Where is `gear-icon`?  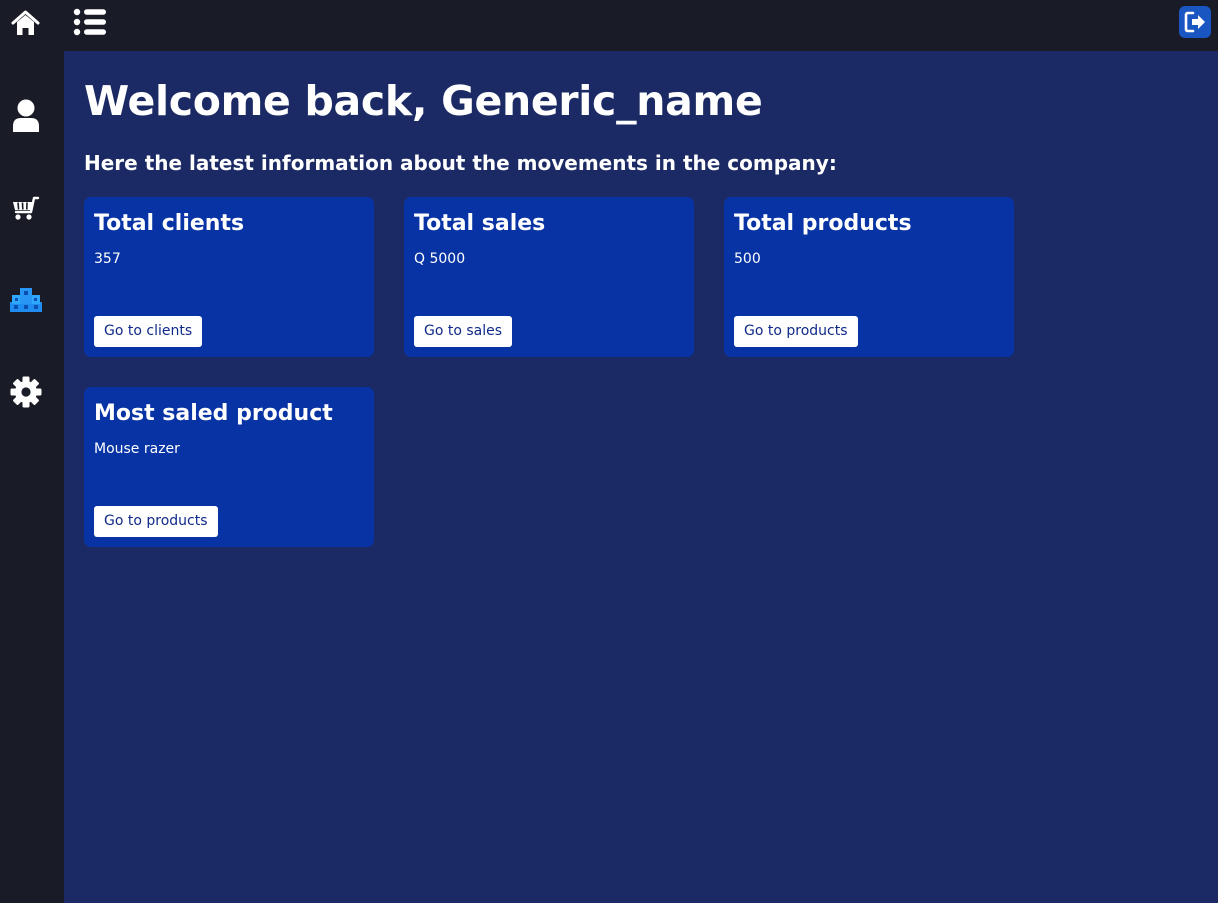 gear-icon is located at coordinates (26, 392).